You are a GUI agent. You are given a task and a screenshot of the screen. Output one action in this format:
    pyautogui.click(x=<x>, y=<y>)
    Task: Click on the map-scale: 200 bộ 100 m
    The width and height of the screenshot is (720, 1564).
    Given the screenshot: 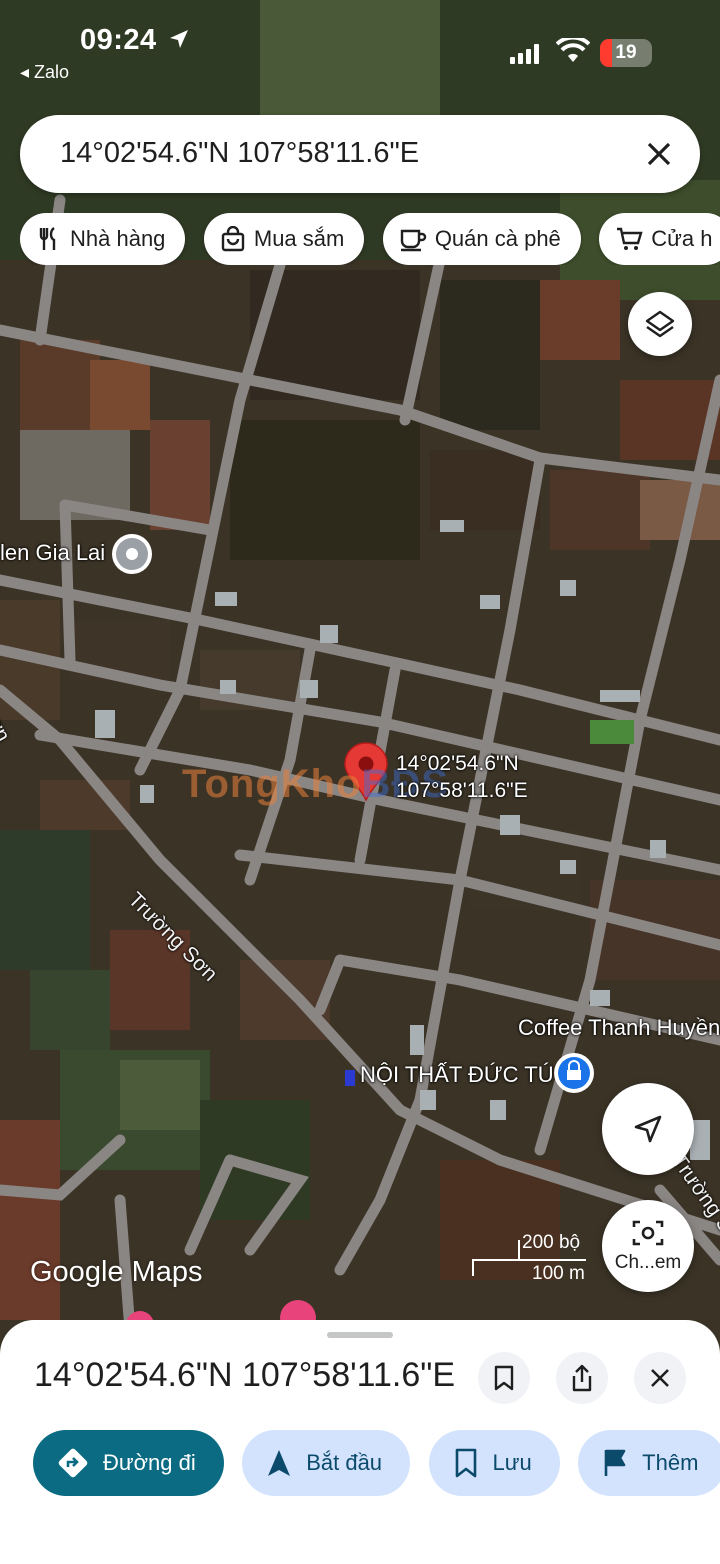 What is the action you would take?
    pyautogui.click(x=530, y=1260)
    